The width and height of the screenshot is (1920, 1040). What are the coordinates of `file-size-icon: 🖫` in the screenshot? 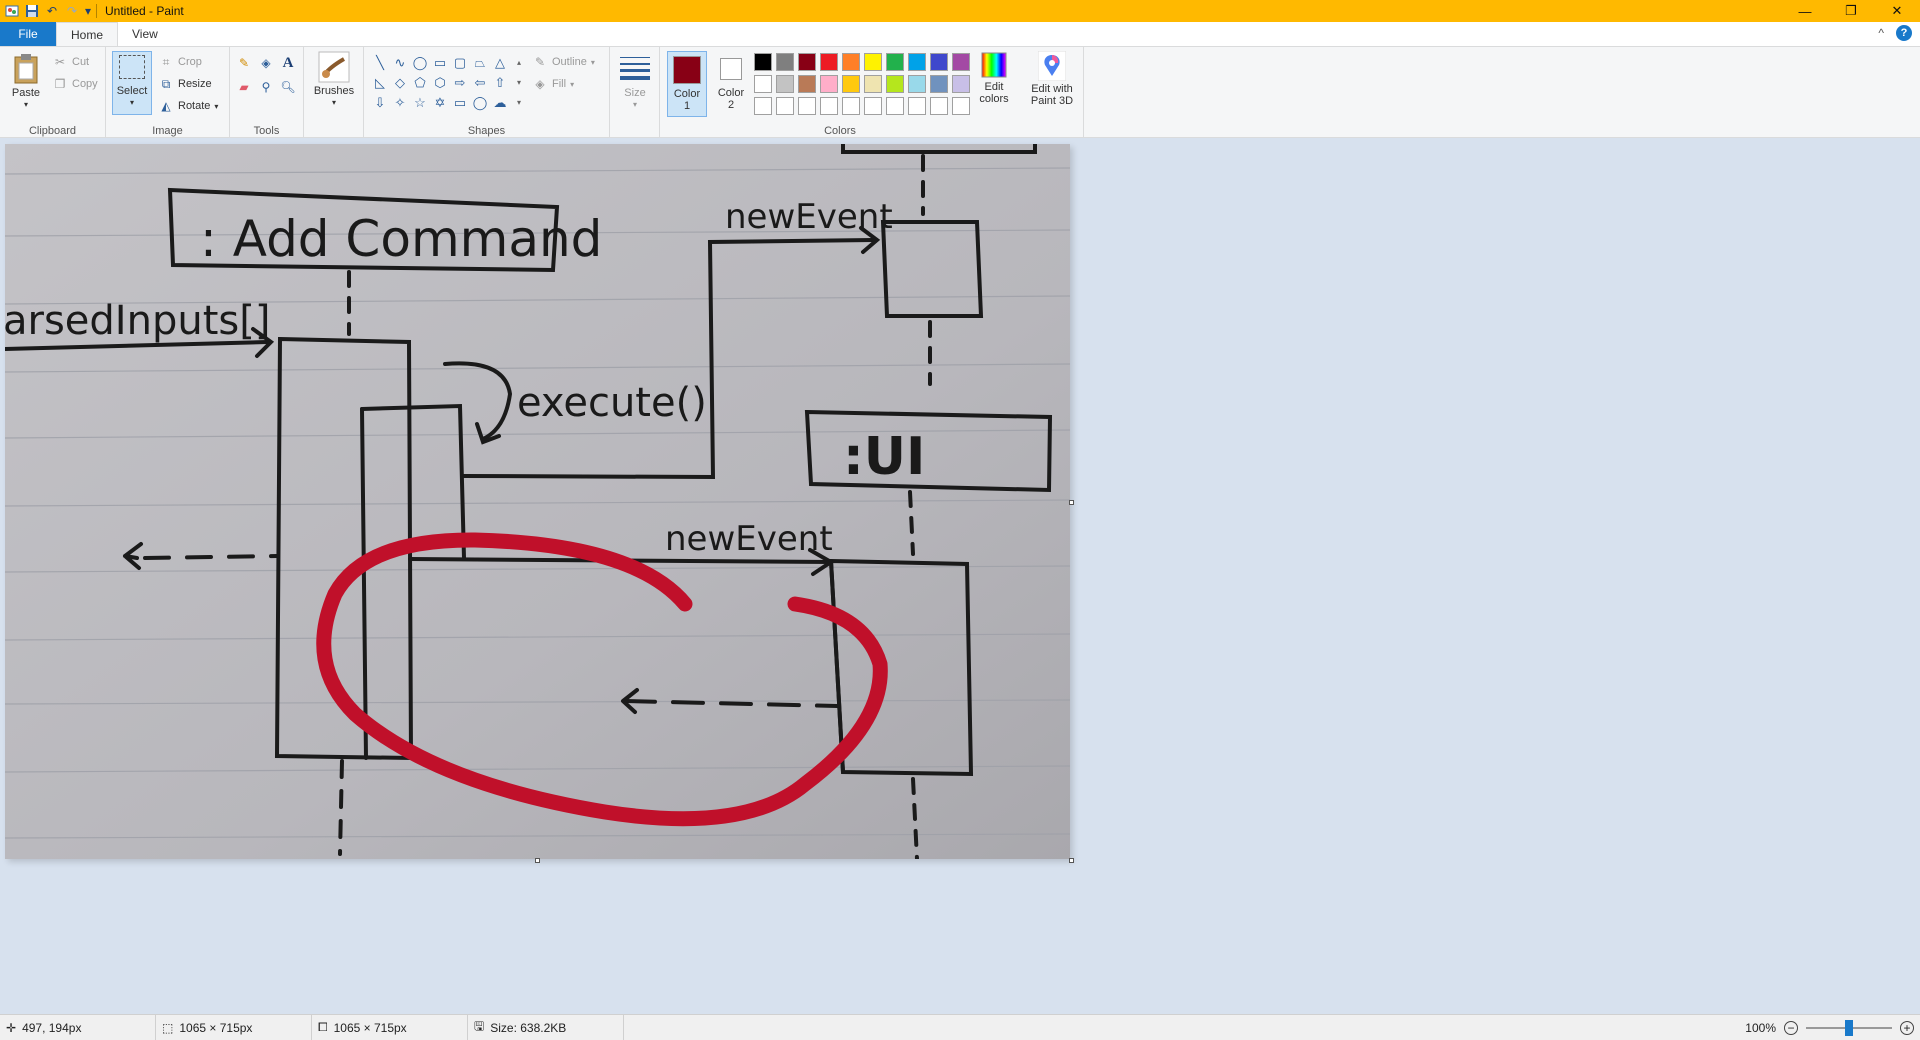 It's located at (479, 1026).